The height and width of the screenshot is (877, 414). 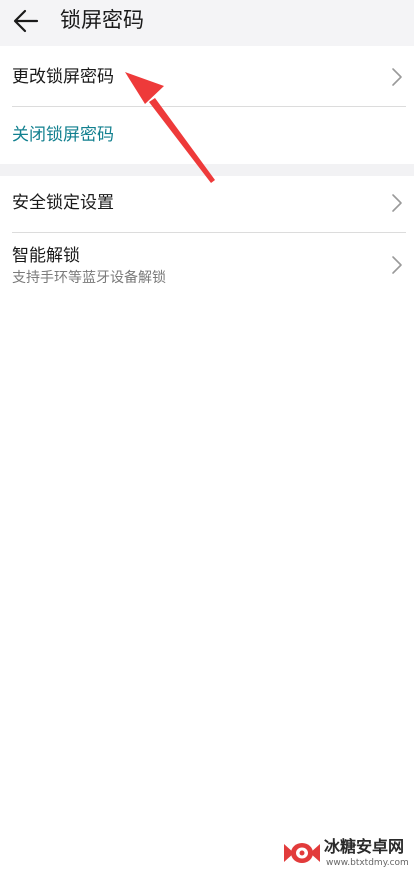 I want to click on smart-unlock-subtitle: 支持手环等蓝牙设备解锁, so click(x=89, y=278).